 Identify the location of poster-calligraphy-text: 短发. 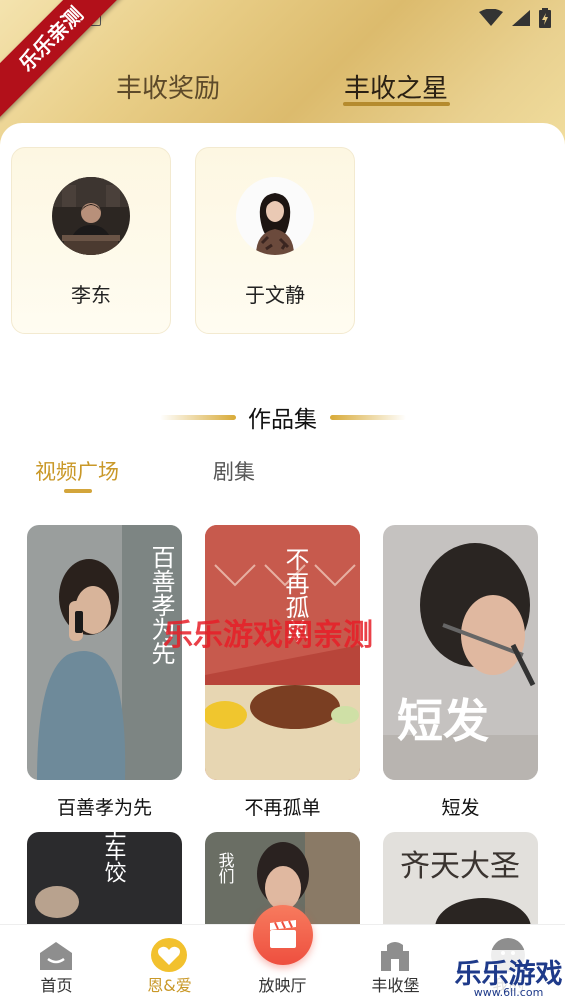
(443, 721).